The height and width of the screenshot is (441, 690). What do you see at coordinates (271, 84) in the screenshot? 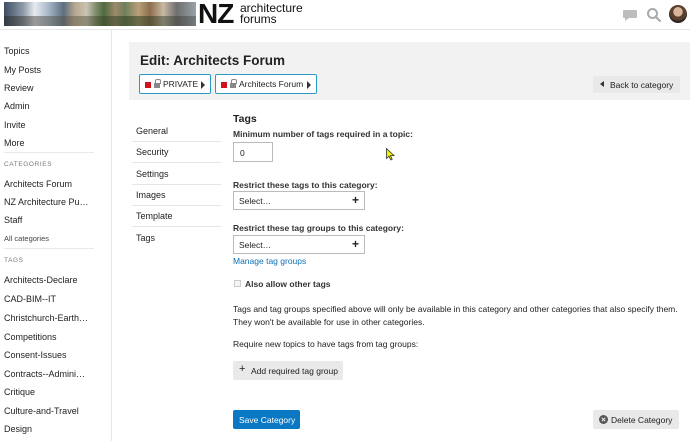
I see `breadcrumb-label: Architects Forum` at bounding box center [271, 84].